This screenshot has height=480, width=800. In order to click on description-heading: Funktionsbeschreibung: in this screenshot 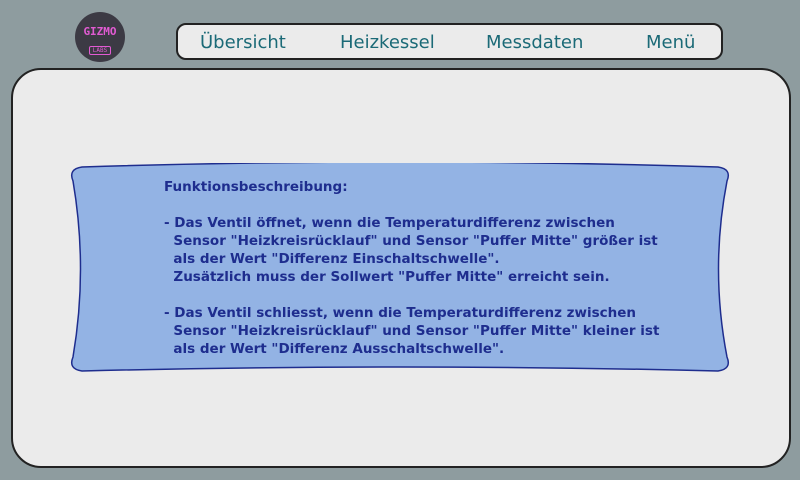, I will do `click(256, 187)`.